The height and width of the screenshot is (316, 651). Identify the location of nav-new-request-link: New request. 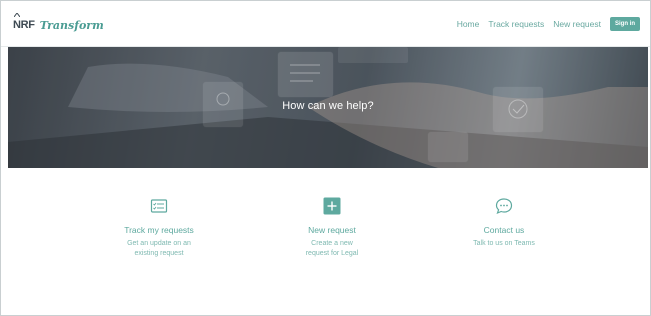
(577, 24).